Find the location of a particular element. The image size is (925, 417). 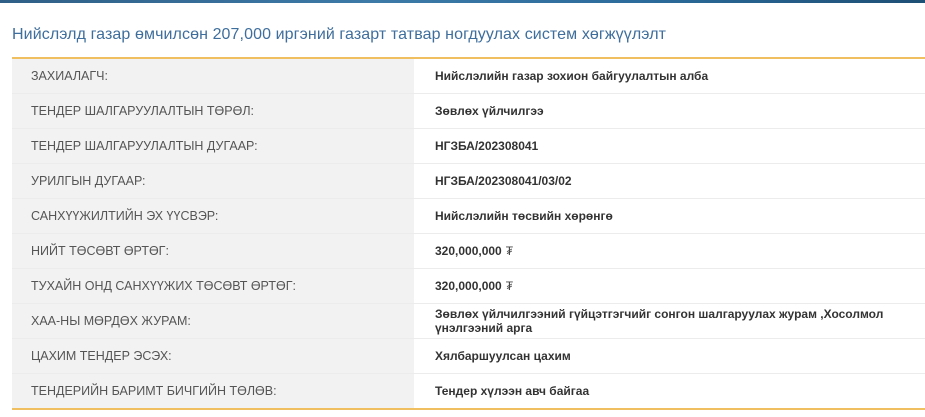

row-label: ТЕНДЕРИЙН БАРИМТ БИЧГИЙН ТӨЛӨВ: is located at coordinates (213, 391).